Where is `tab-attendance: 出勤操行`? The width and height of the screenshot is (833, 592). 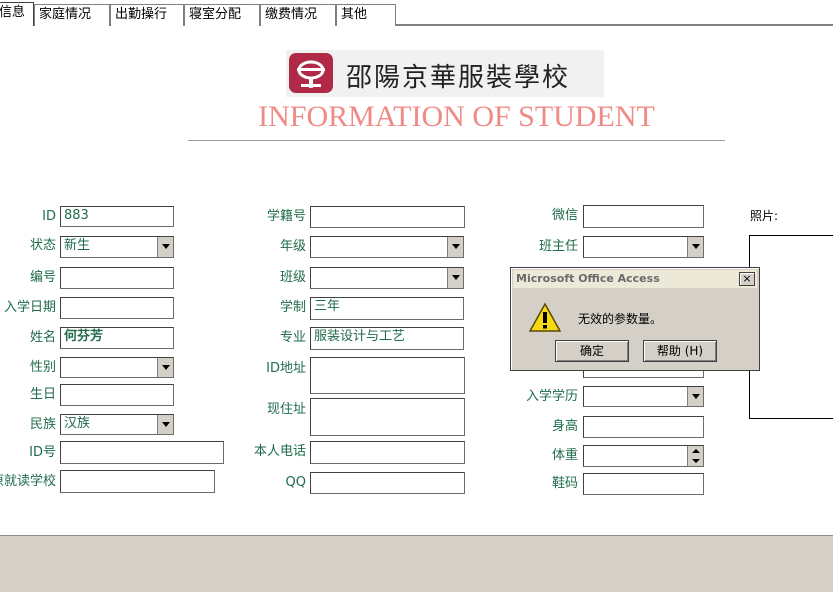 tab-attendance: 出勤操行 is located at coordinates (147, 15).